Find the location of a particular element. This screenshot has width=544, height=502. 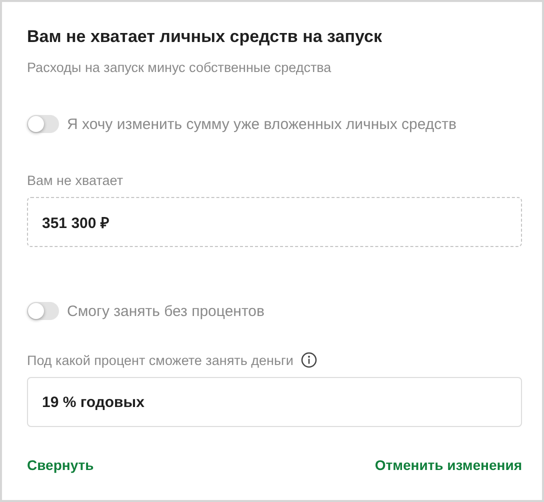

collapse-link: Свернуть is located at coordinates (60, 465).